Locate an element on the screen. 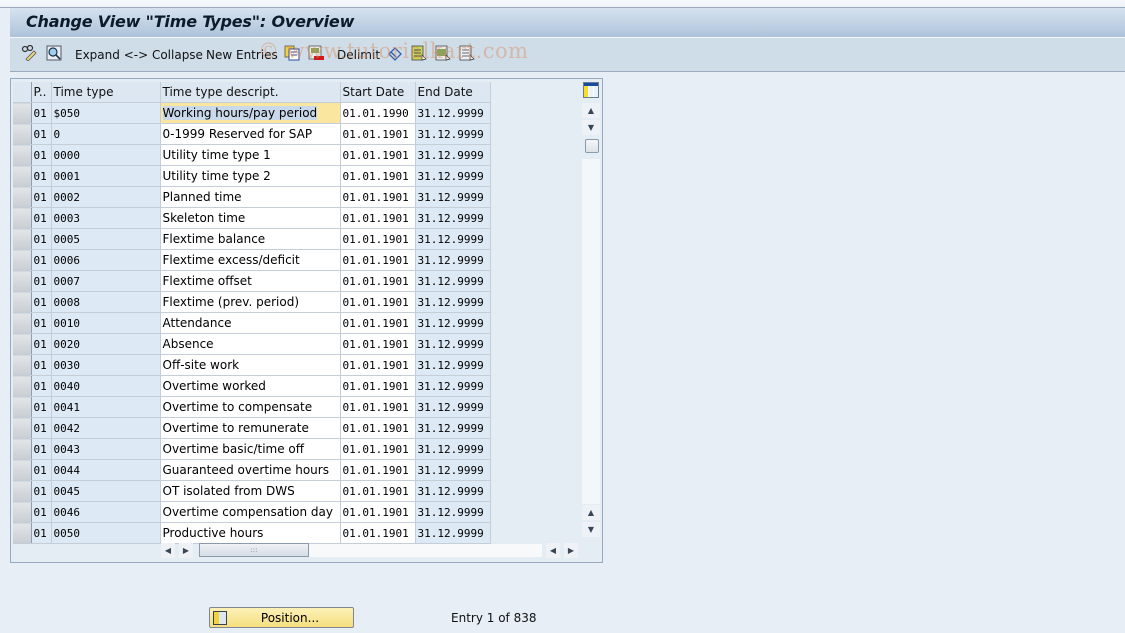 The image size is (1125, 633). cell-description: Overtime to compensate is located at coordinates (250, 407).